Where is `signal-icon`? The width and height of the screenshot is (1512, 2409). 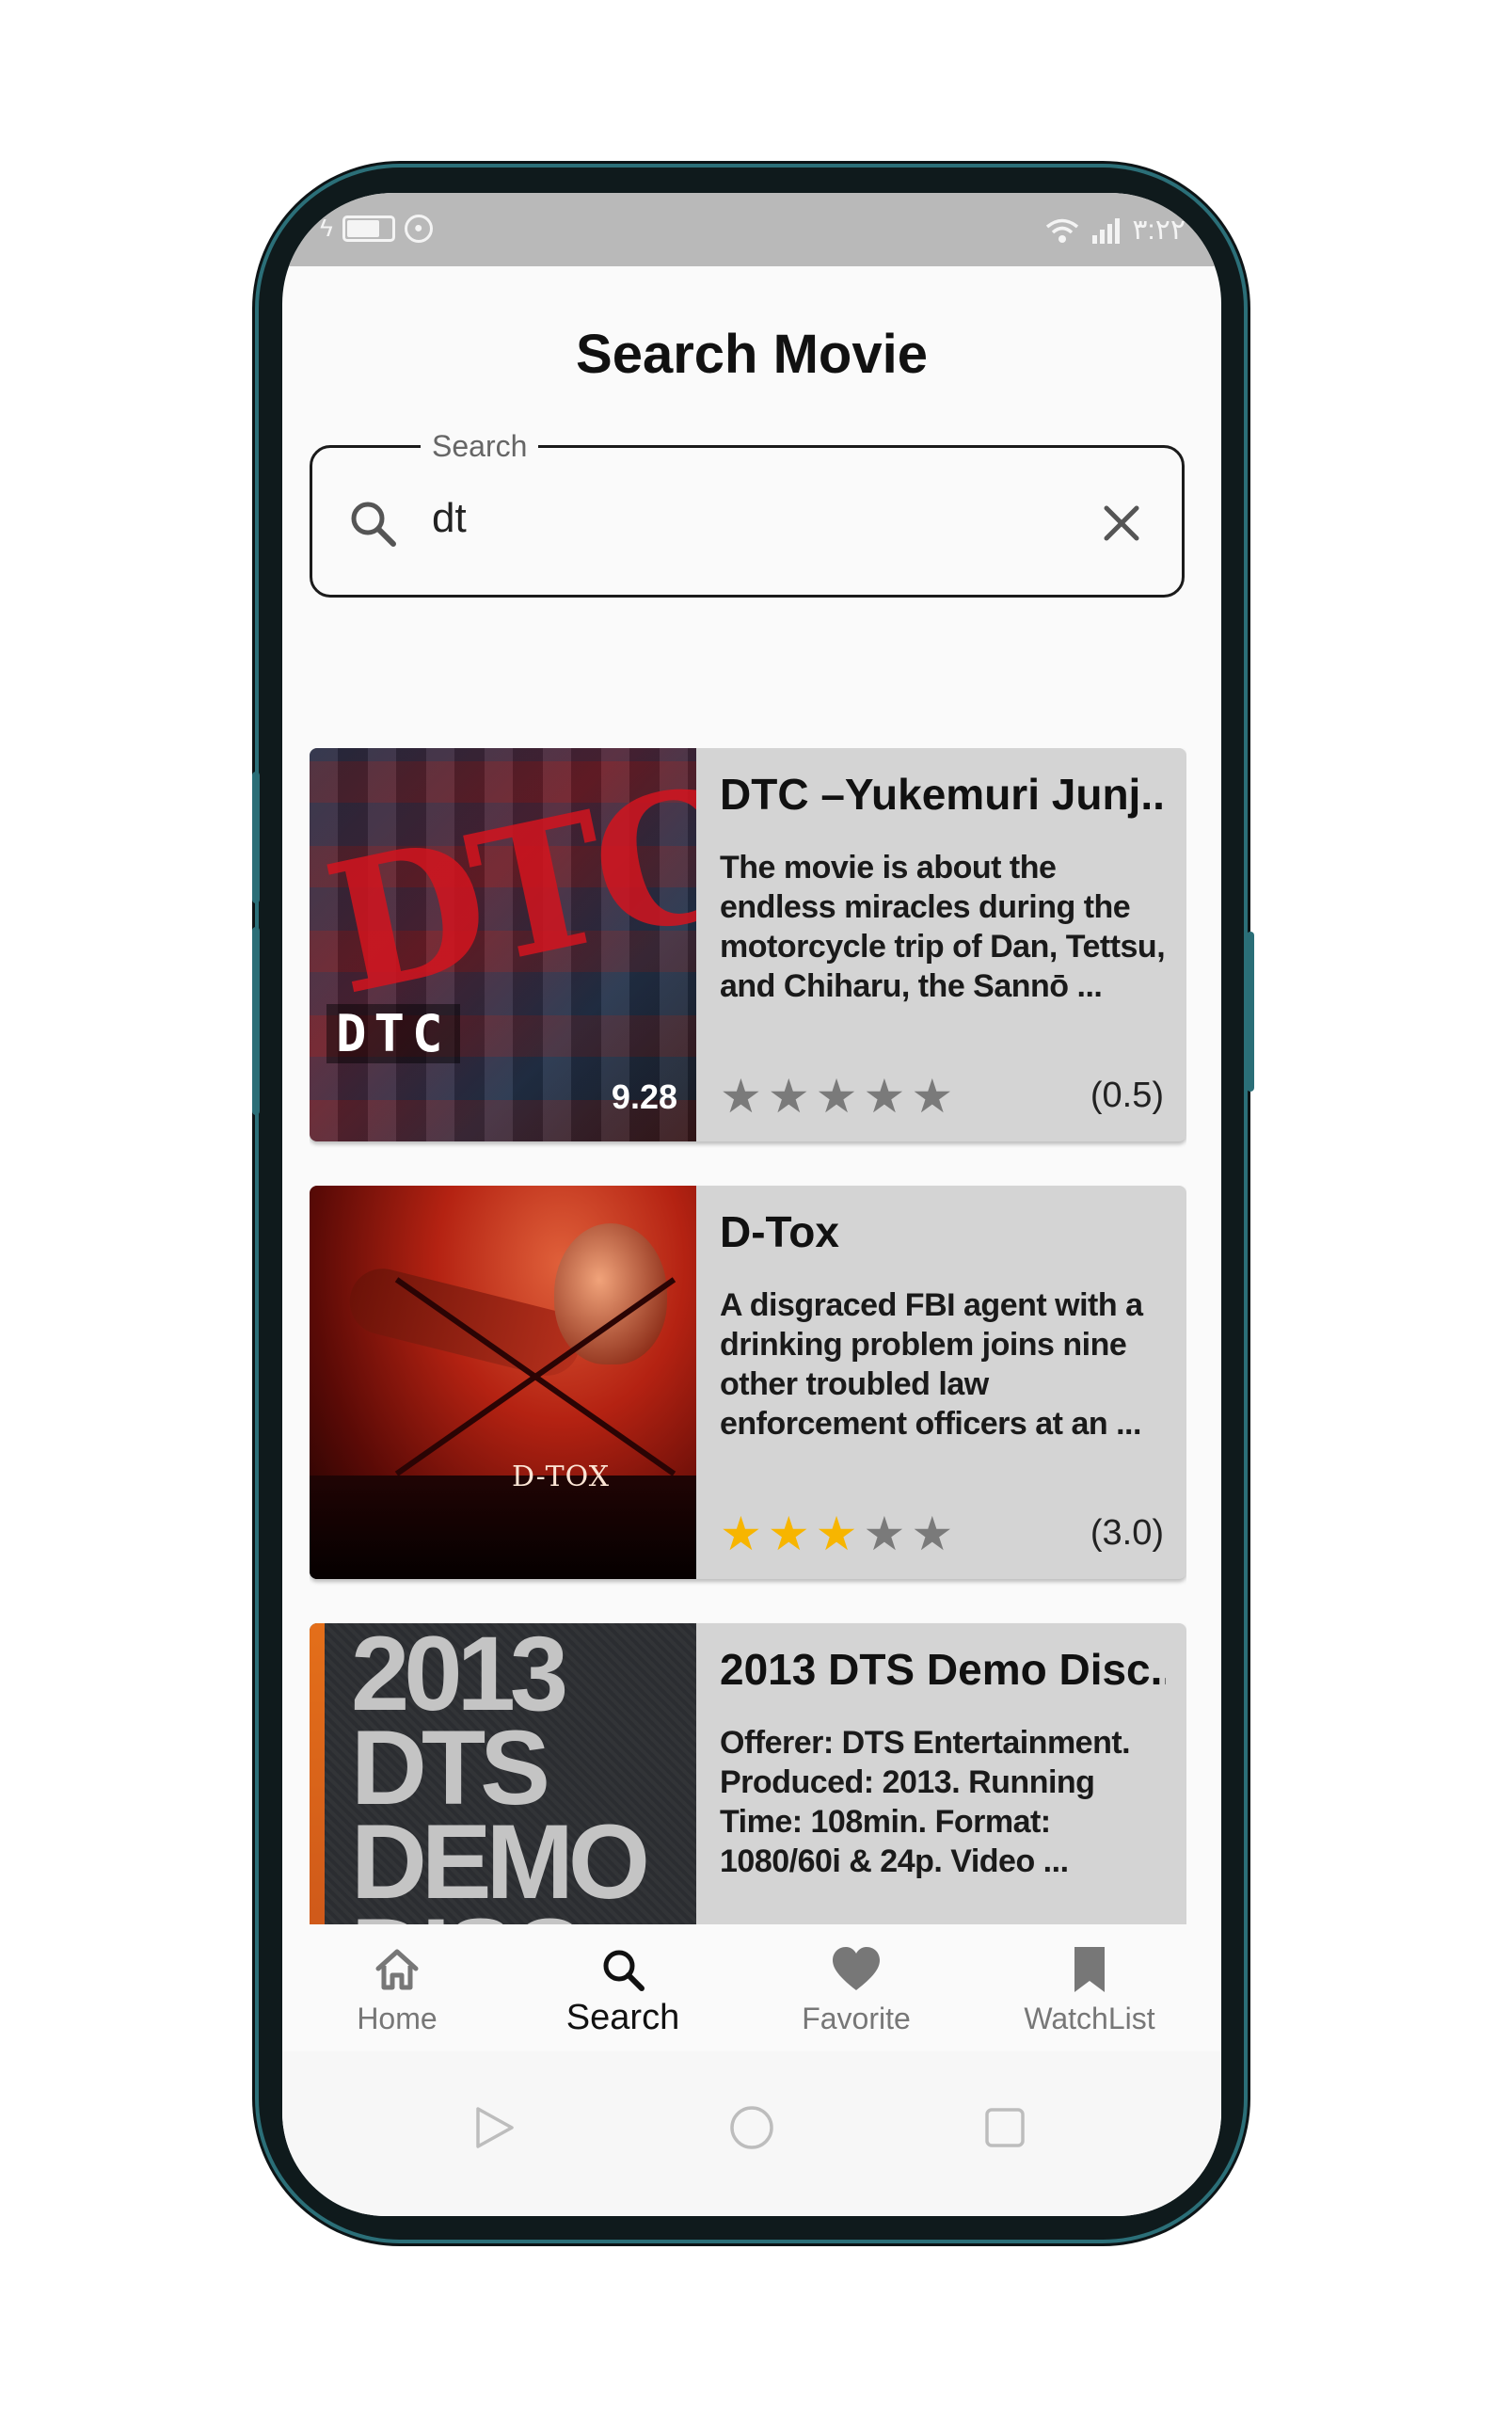 signal-icon is located at coordinates (1107, 231).